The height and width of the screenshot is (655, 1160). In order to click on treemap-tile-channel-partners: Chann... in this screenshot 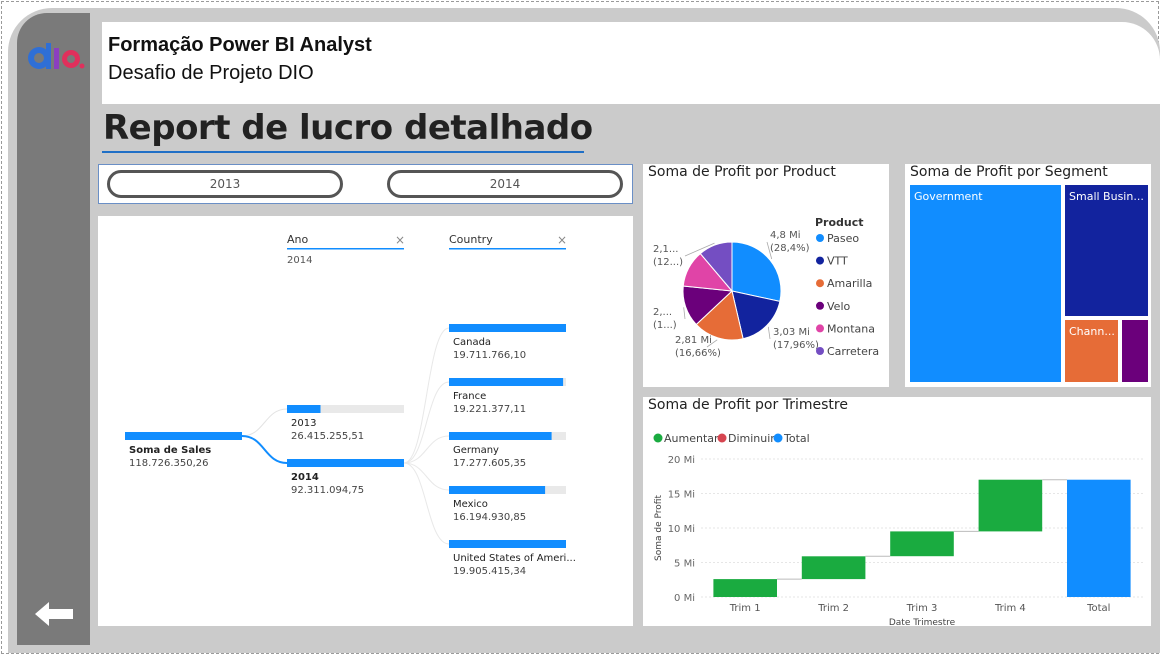, I will do `click(1092, 351)`.